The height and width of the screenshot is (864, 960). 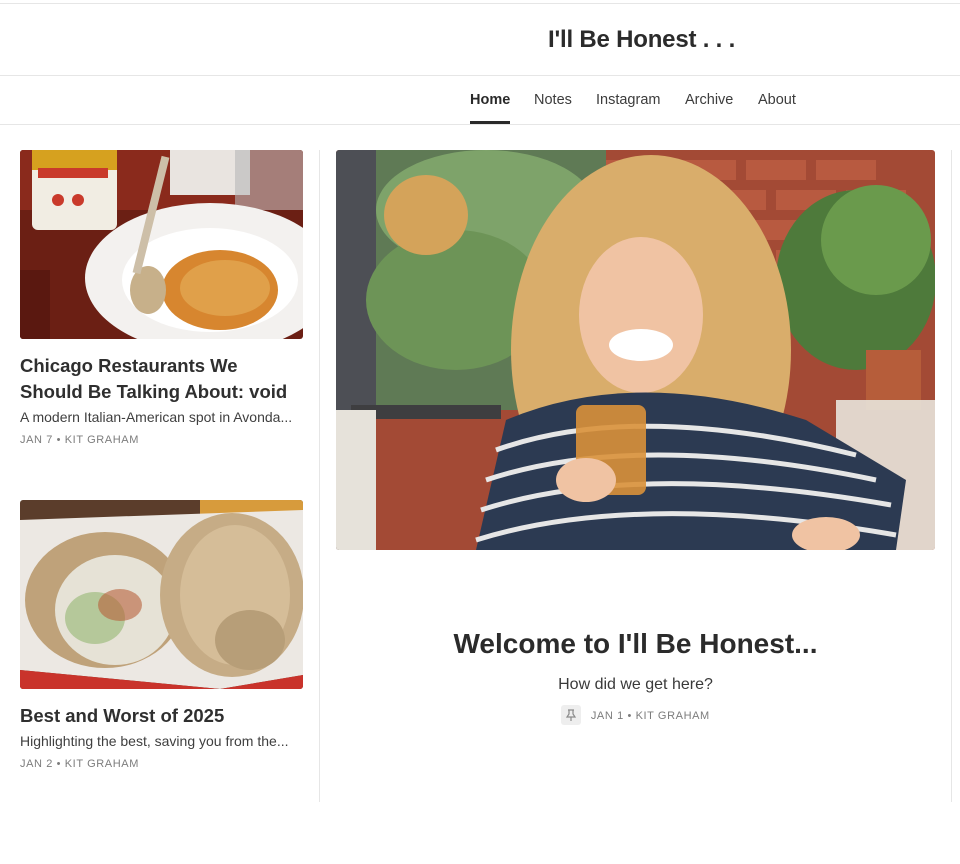 I want to click on post-thumbnail-burrito, so click(x=161, y=594).